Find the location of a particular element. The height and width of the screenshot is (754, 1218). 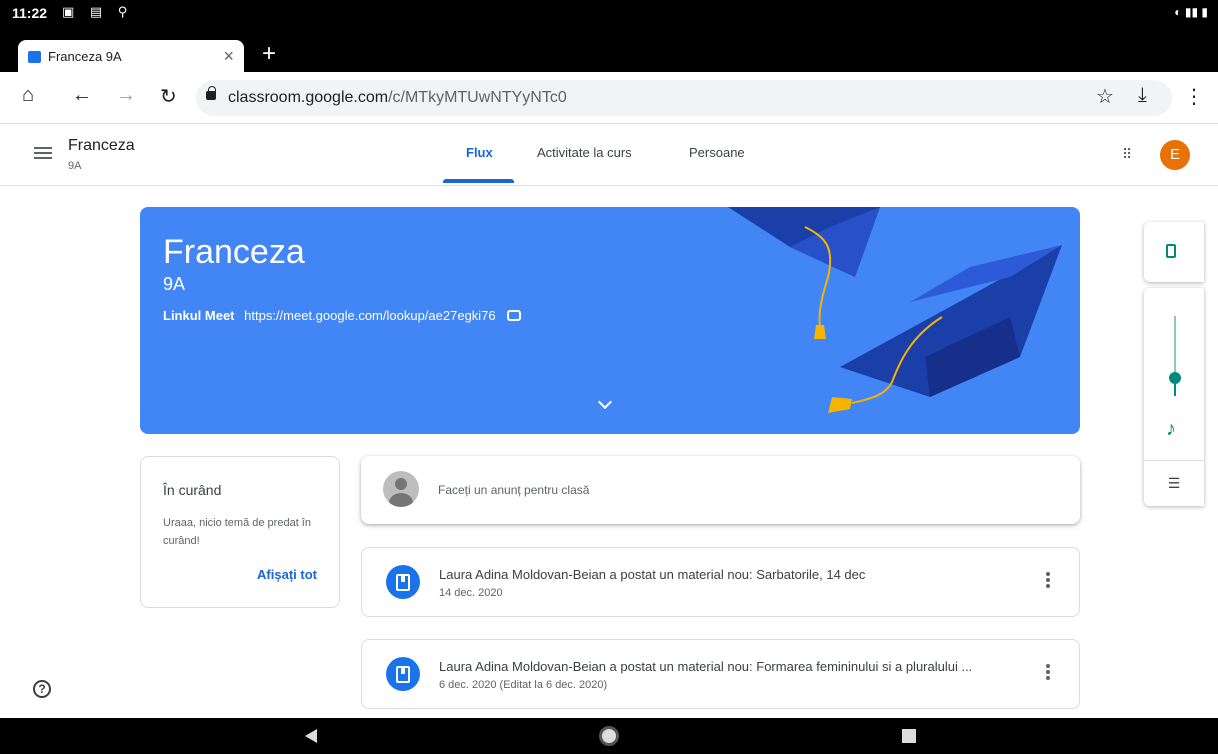

status-time: 11:22 is located at coordinates (30, 13).